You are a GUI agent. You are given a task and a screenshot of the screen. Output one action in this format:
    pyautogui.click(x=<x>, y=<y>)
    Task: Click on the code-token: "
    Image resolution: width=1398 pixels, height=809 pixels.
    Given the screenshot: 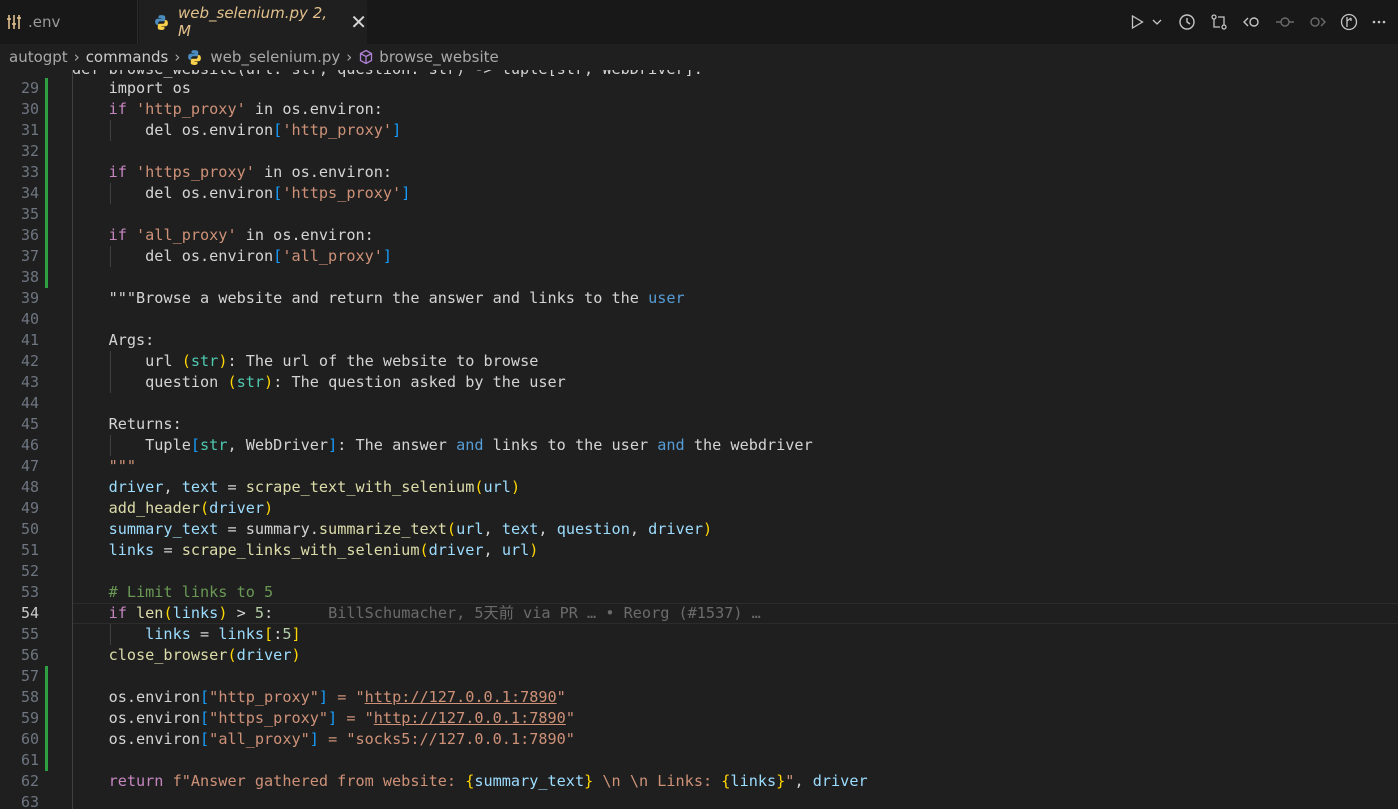 What is the action you would take?
    pyautogui.click(x=561, y=697)
    